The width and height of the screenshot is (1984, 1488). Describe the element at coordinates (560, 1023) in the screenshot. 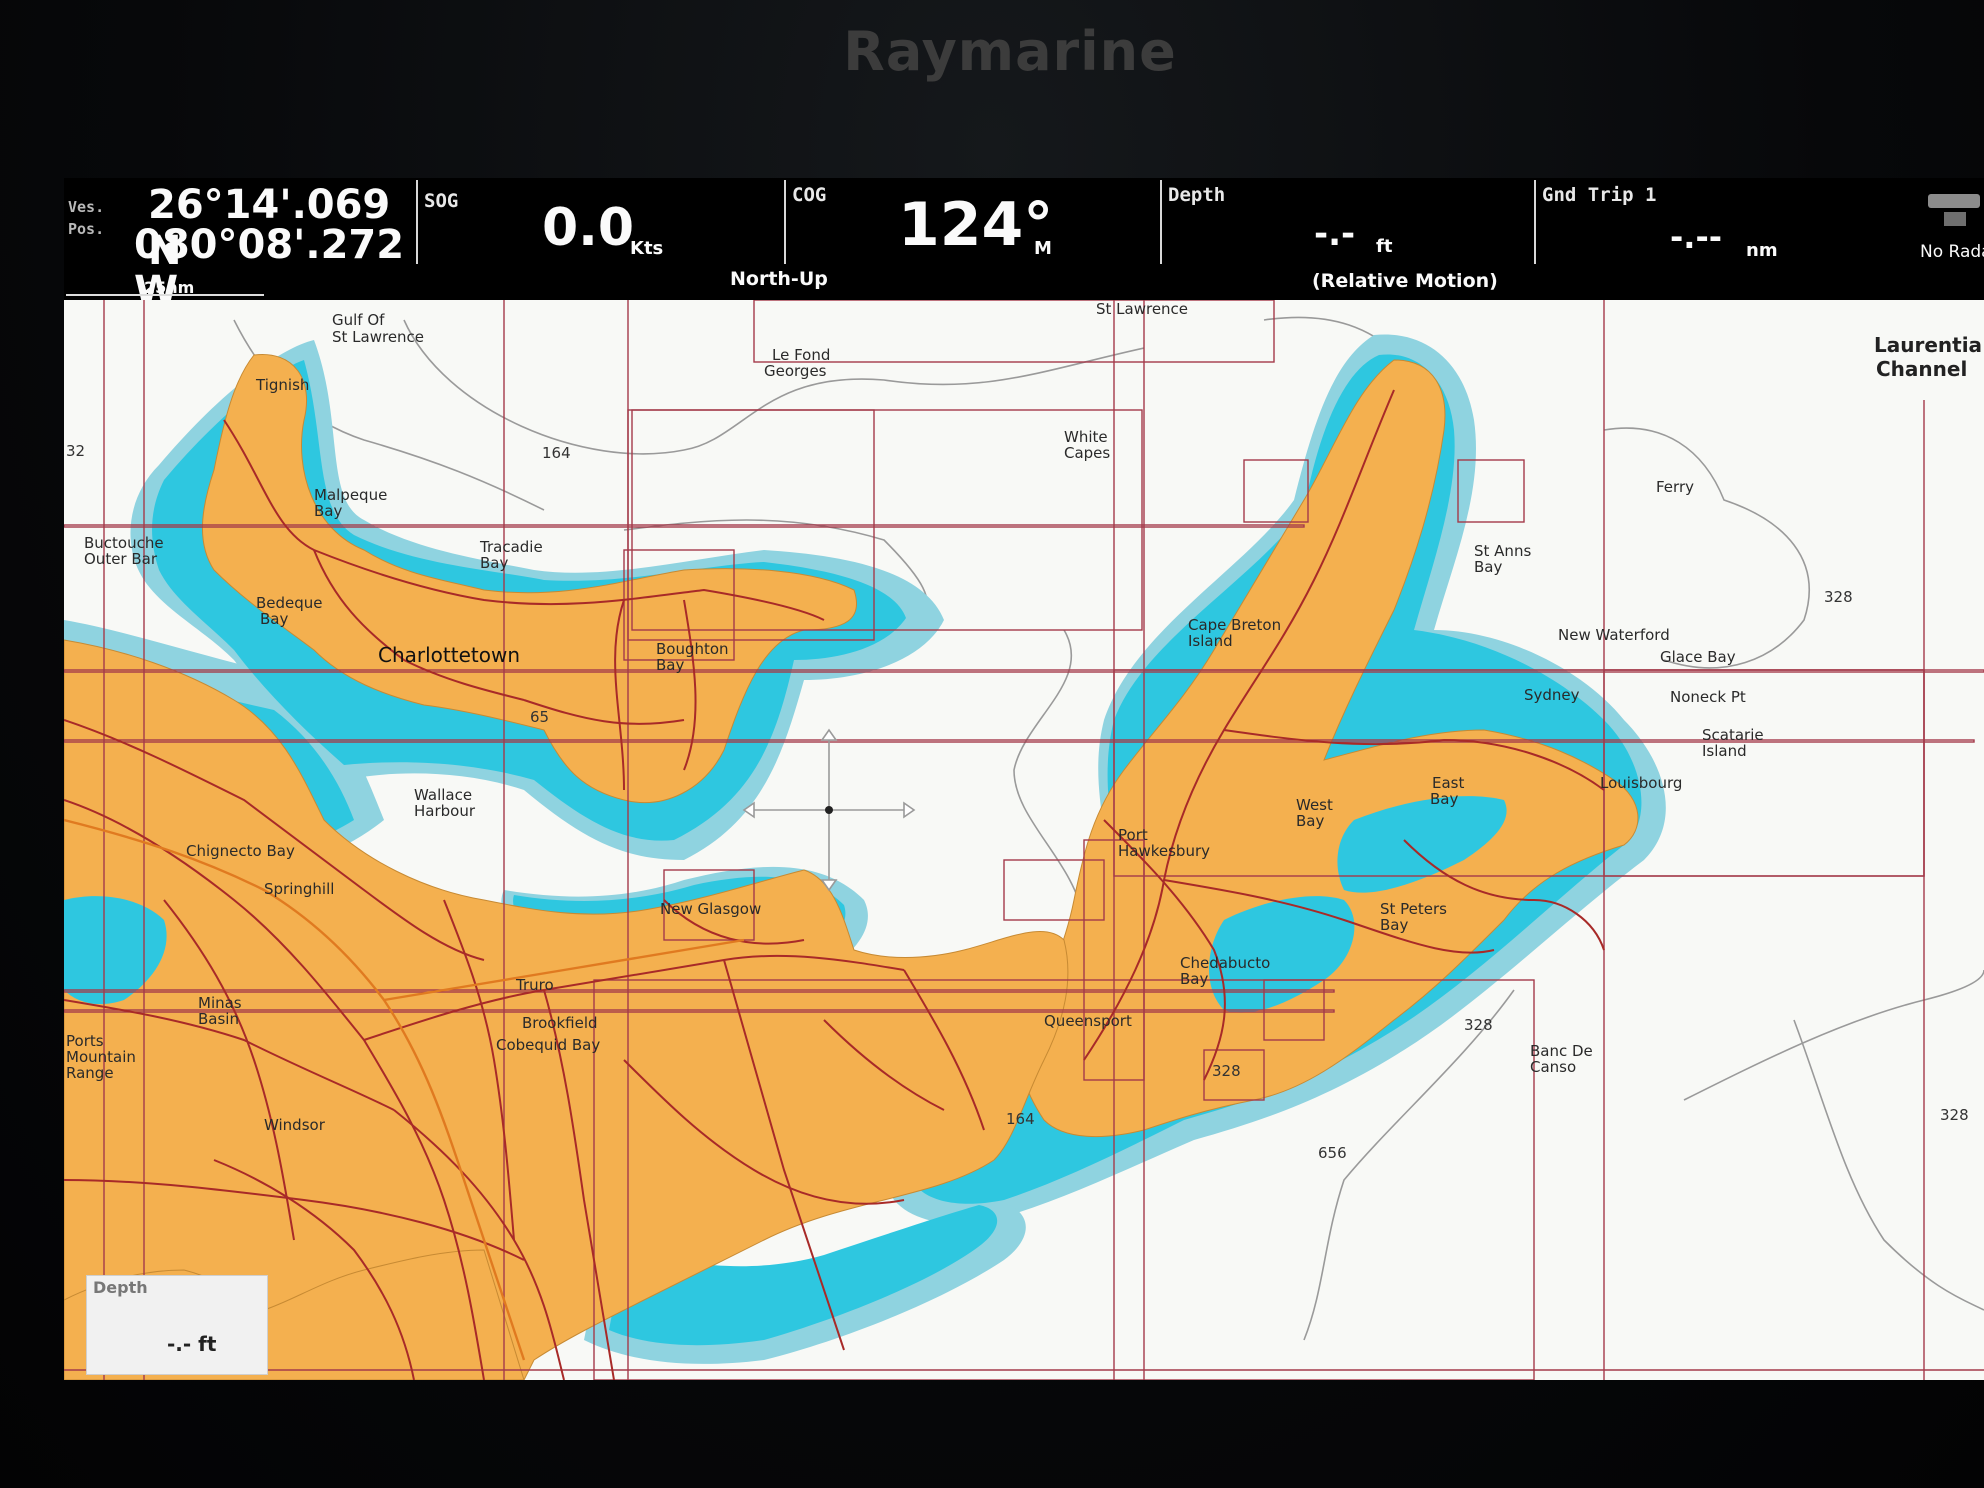

I see `label-brookfield: Brookfield` at that location.